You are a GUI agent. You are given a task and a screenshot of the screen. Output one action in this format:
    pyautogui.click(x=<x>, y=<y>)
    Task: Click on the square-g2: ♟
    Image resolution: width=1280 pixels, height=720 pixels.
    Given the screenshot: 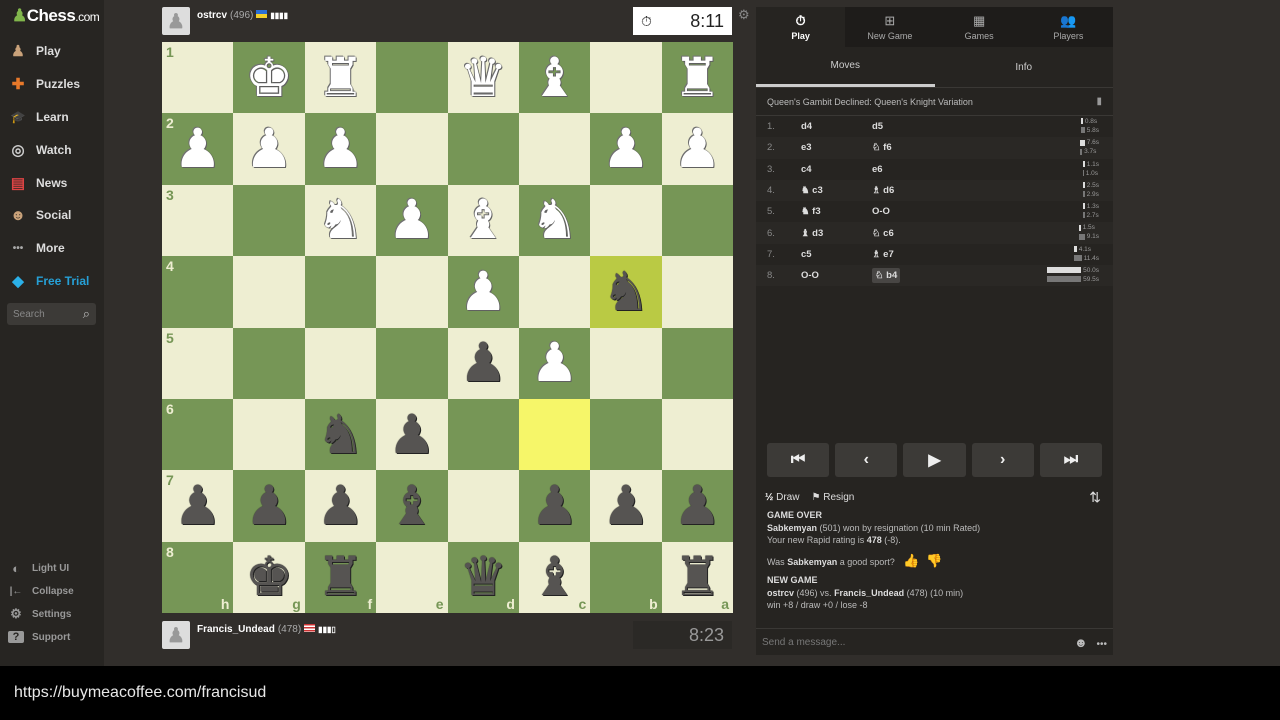 What is the action you would take?
    pyautogui.click(x=269, y=149)
    